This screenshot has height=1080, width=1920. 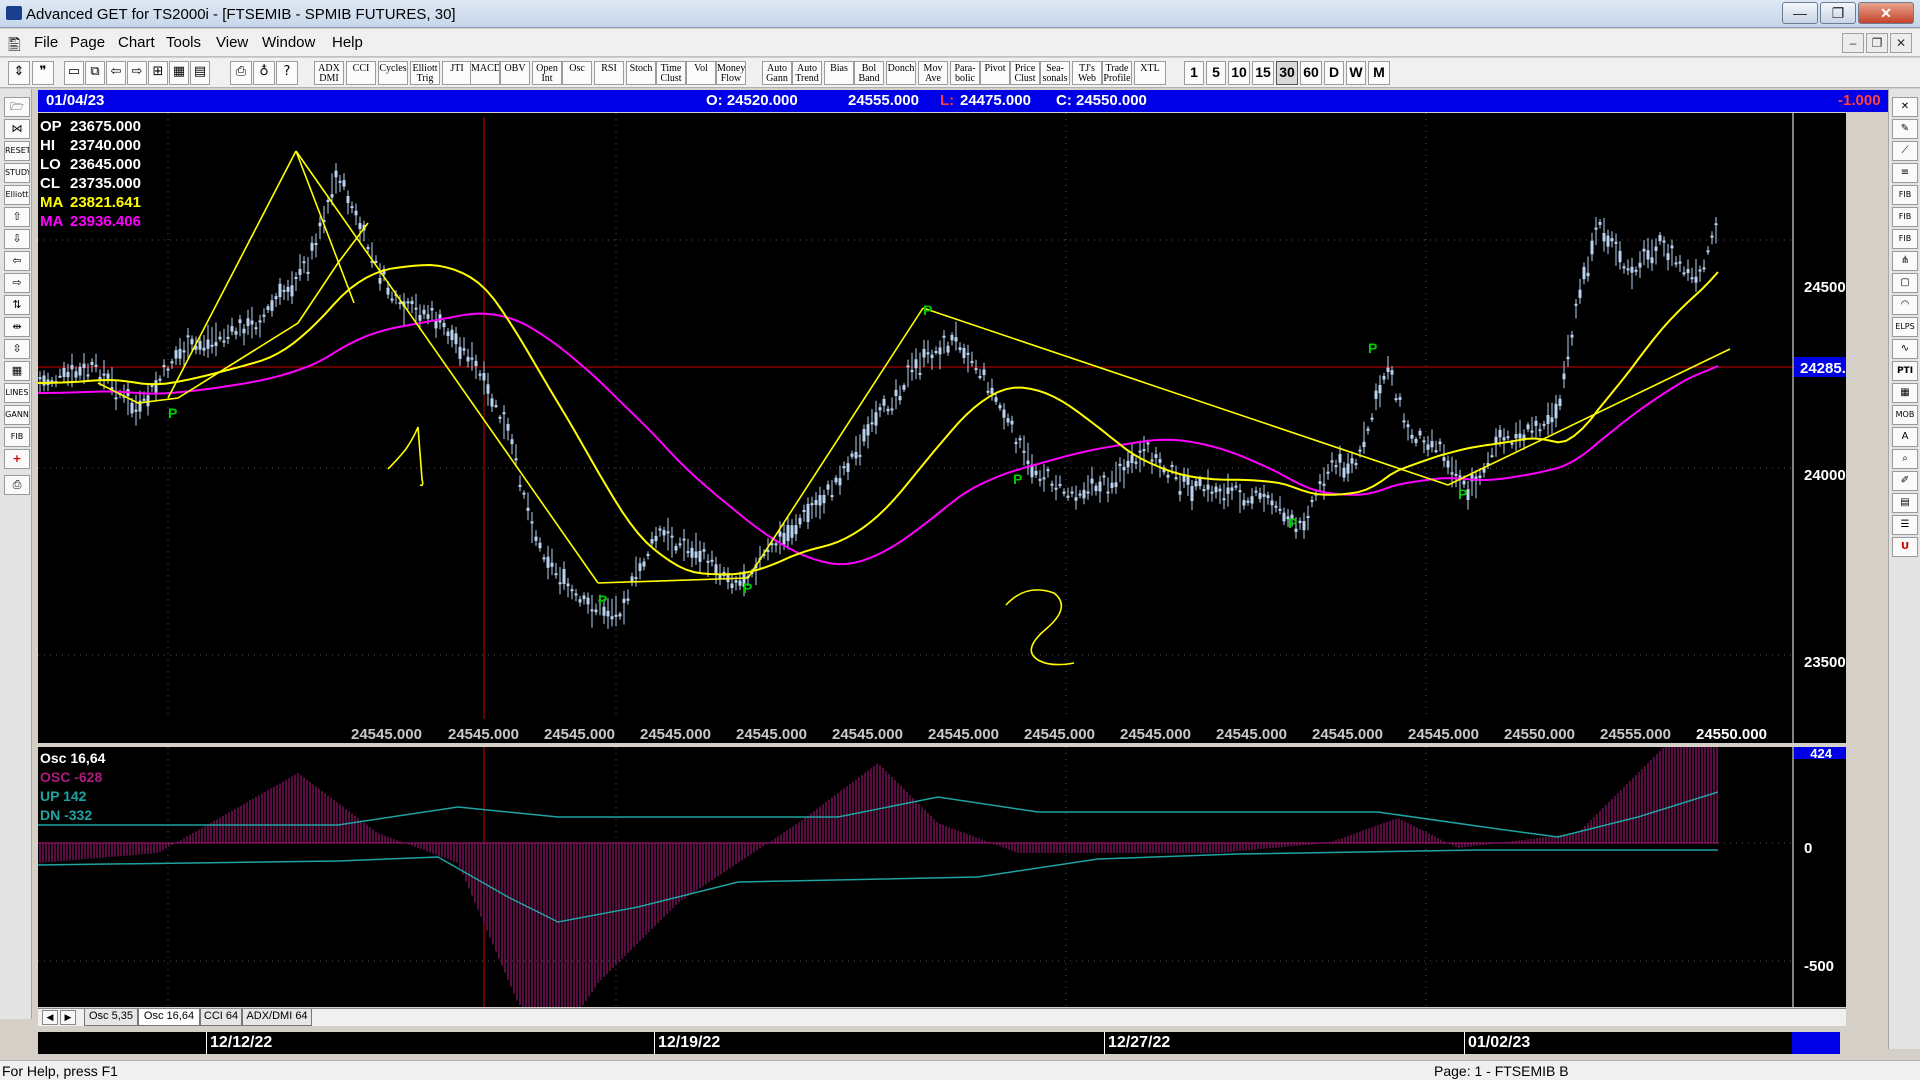 I want to click on table-icon: ▦, so click(x=1905, y=393).